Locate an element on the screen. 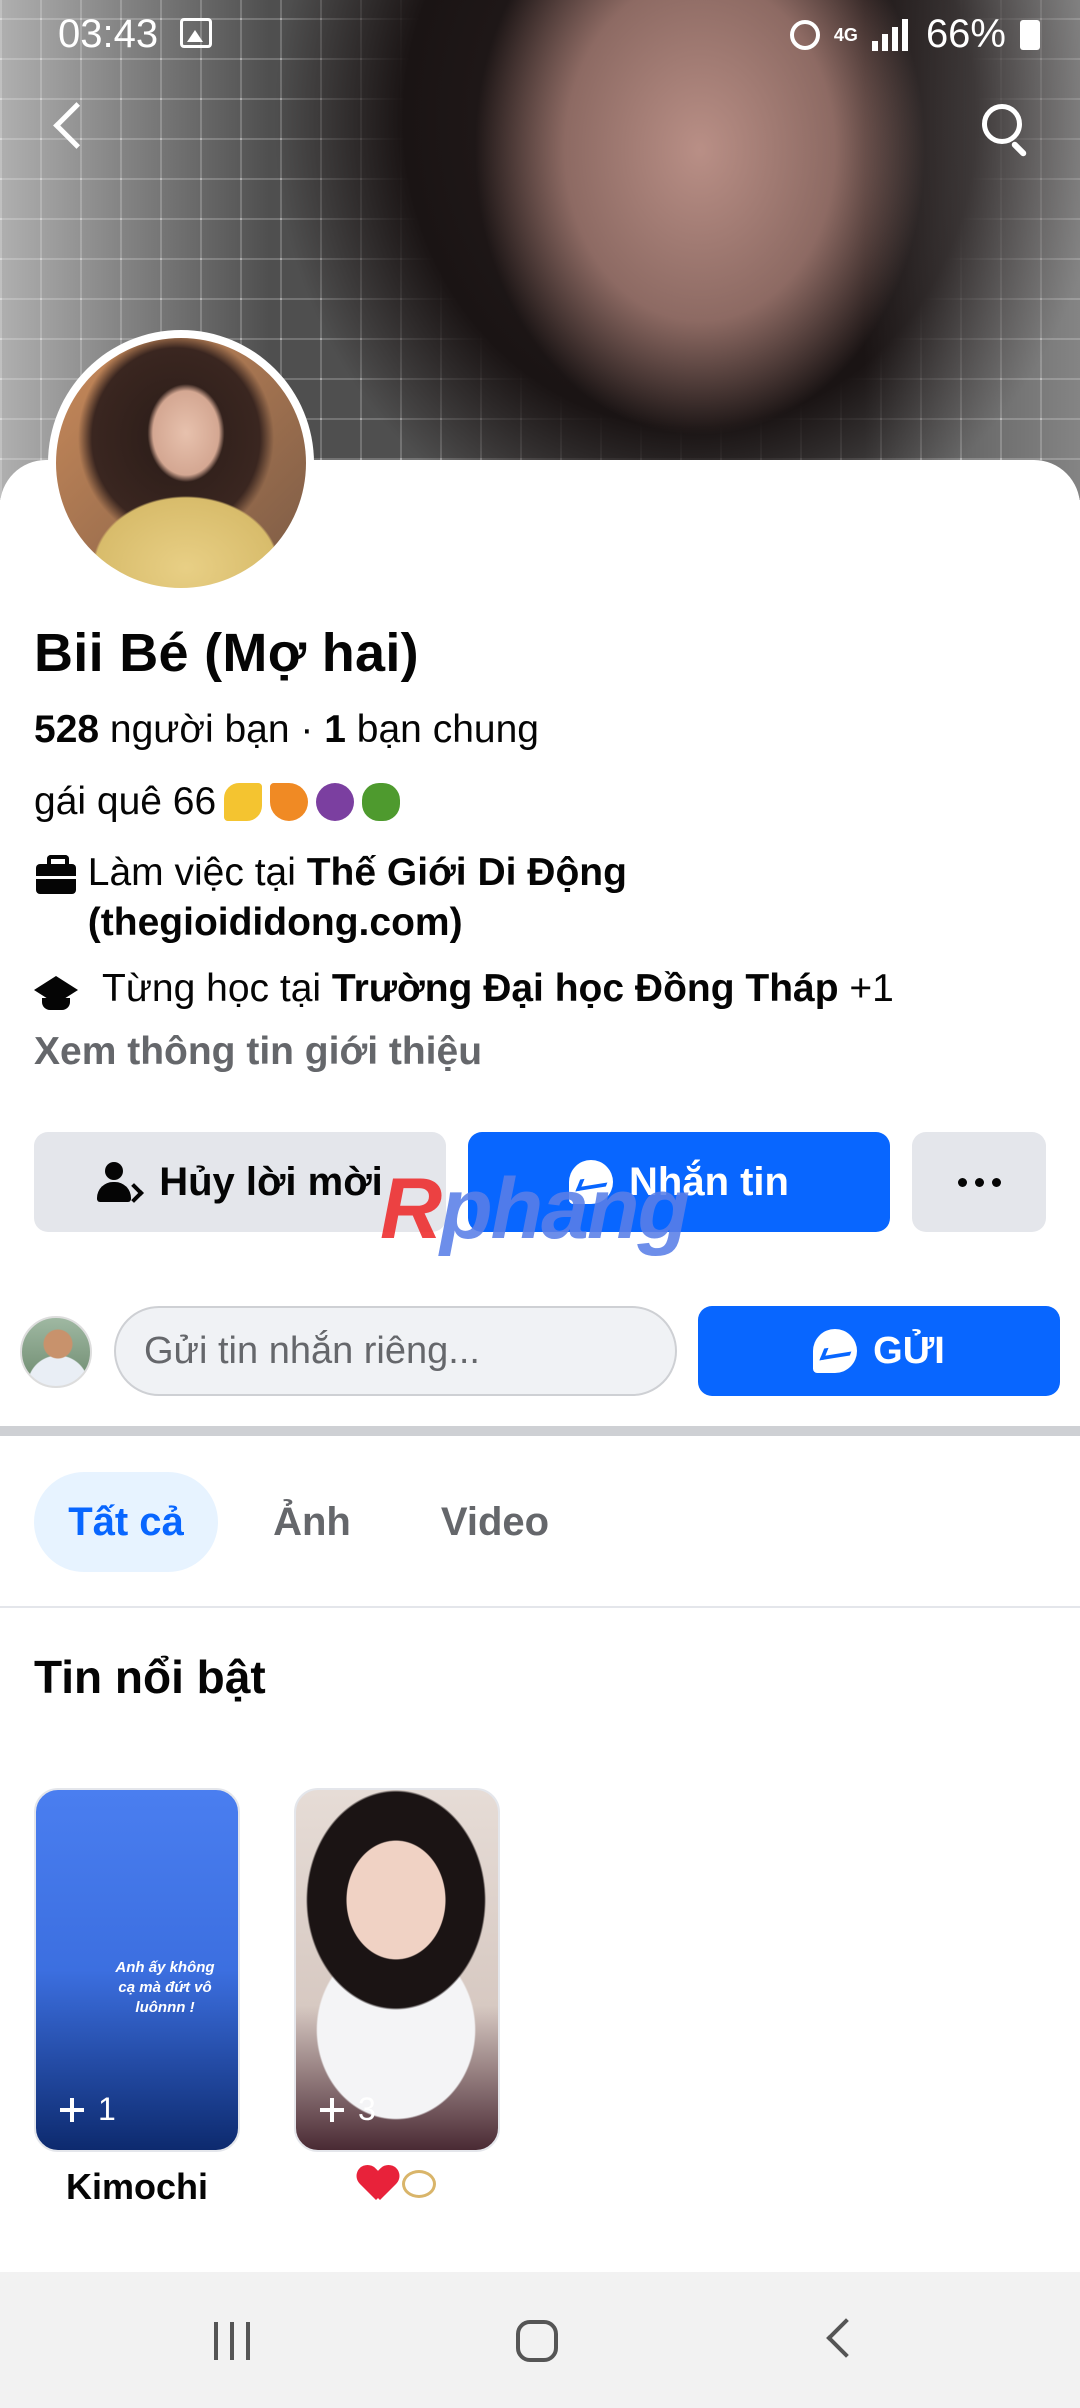 This screenshot has width=1080, height=2408. friends-summary: 528 người bạn · 1 bạn chung is located at coordinates (286, 730).